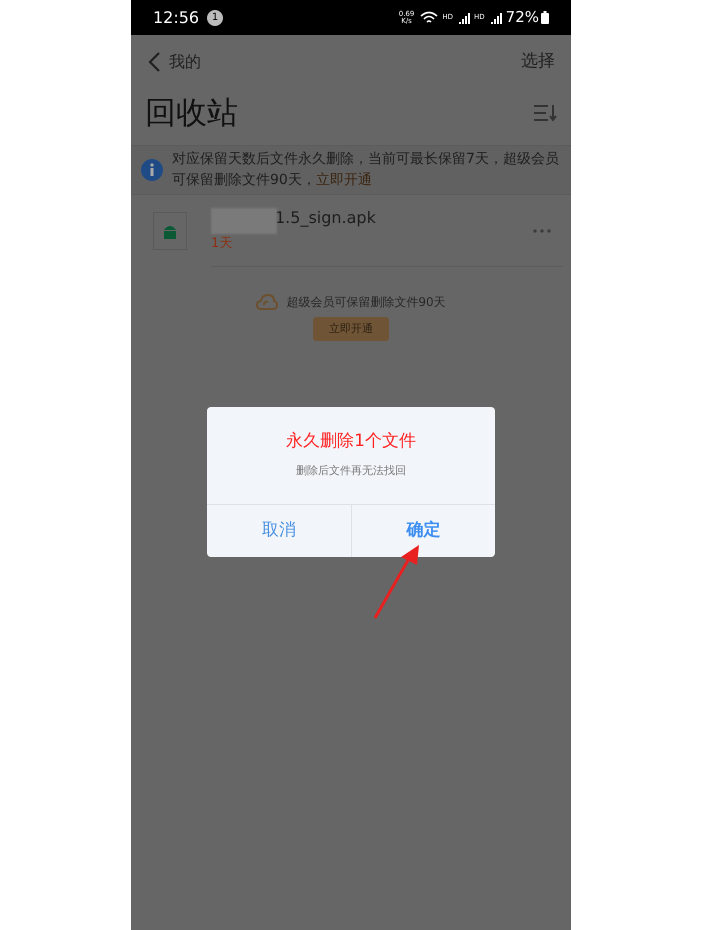 This screenshot has width=702, height=930. I want to click on notice-text: 对应保留天数后文件永久删除，当前可最长保留7天，超级会员可保留删除文件90天，立即开通, so click(366, 170).